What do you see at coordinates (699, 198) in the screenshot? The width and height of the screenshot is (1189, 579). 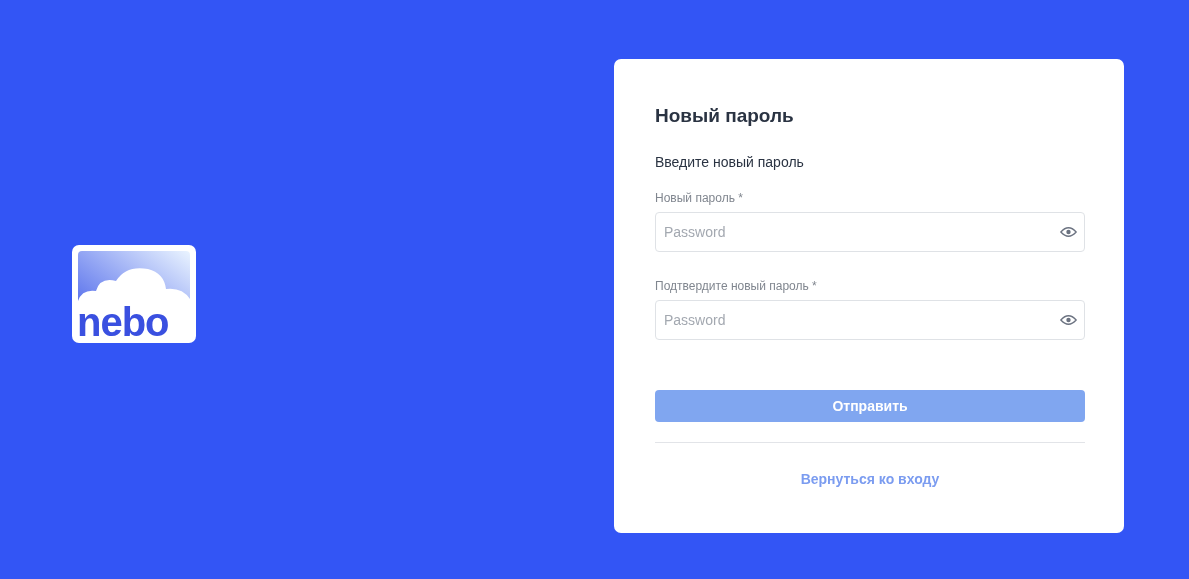 I see `field-label: Новый пароль *` at bounding box center [699, 198].